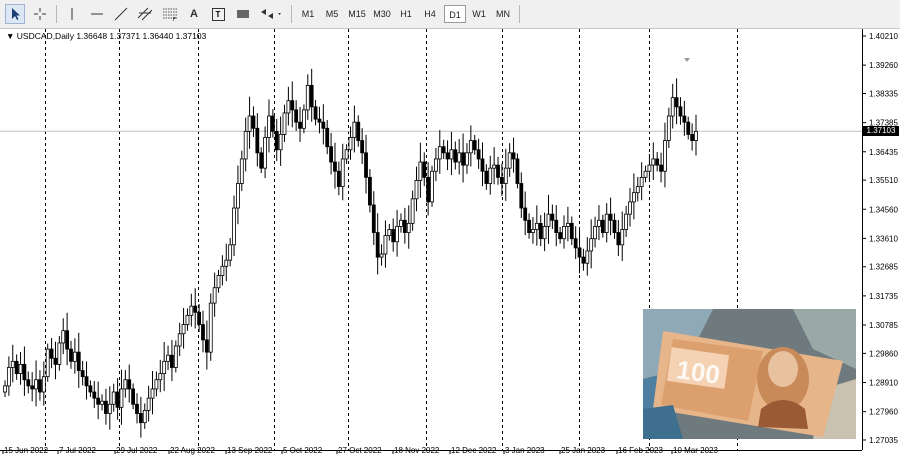  I want to click on price-tick-label: 1.34560, so click(883, 209).